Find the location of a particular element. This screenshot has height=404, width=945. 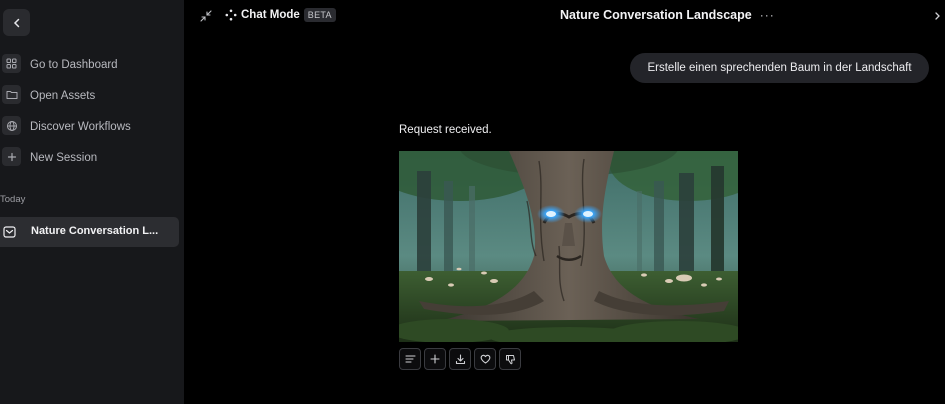

chat-icon is located at coordinates (9, 232).